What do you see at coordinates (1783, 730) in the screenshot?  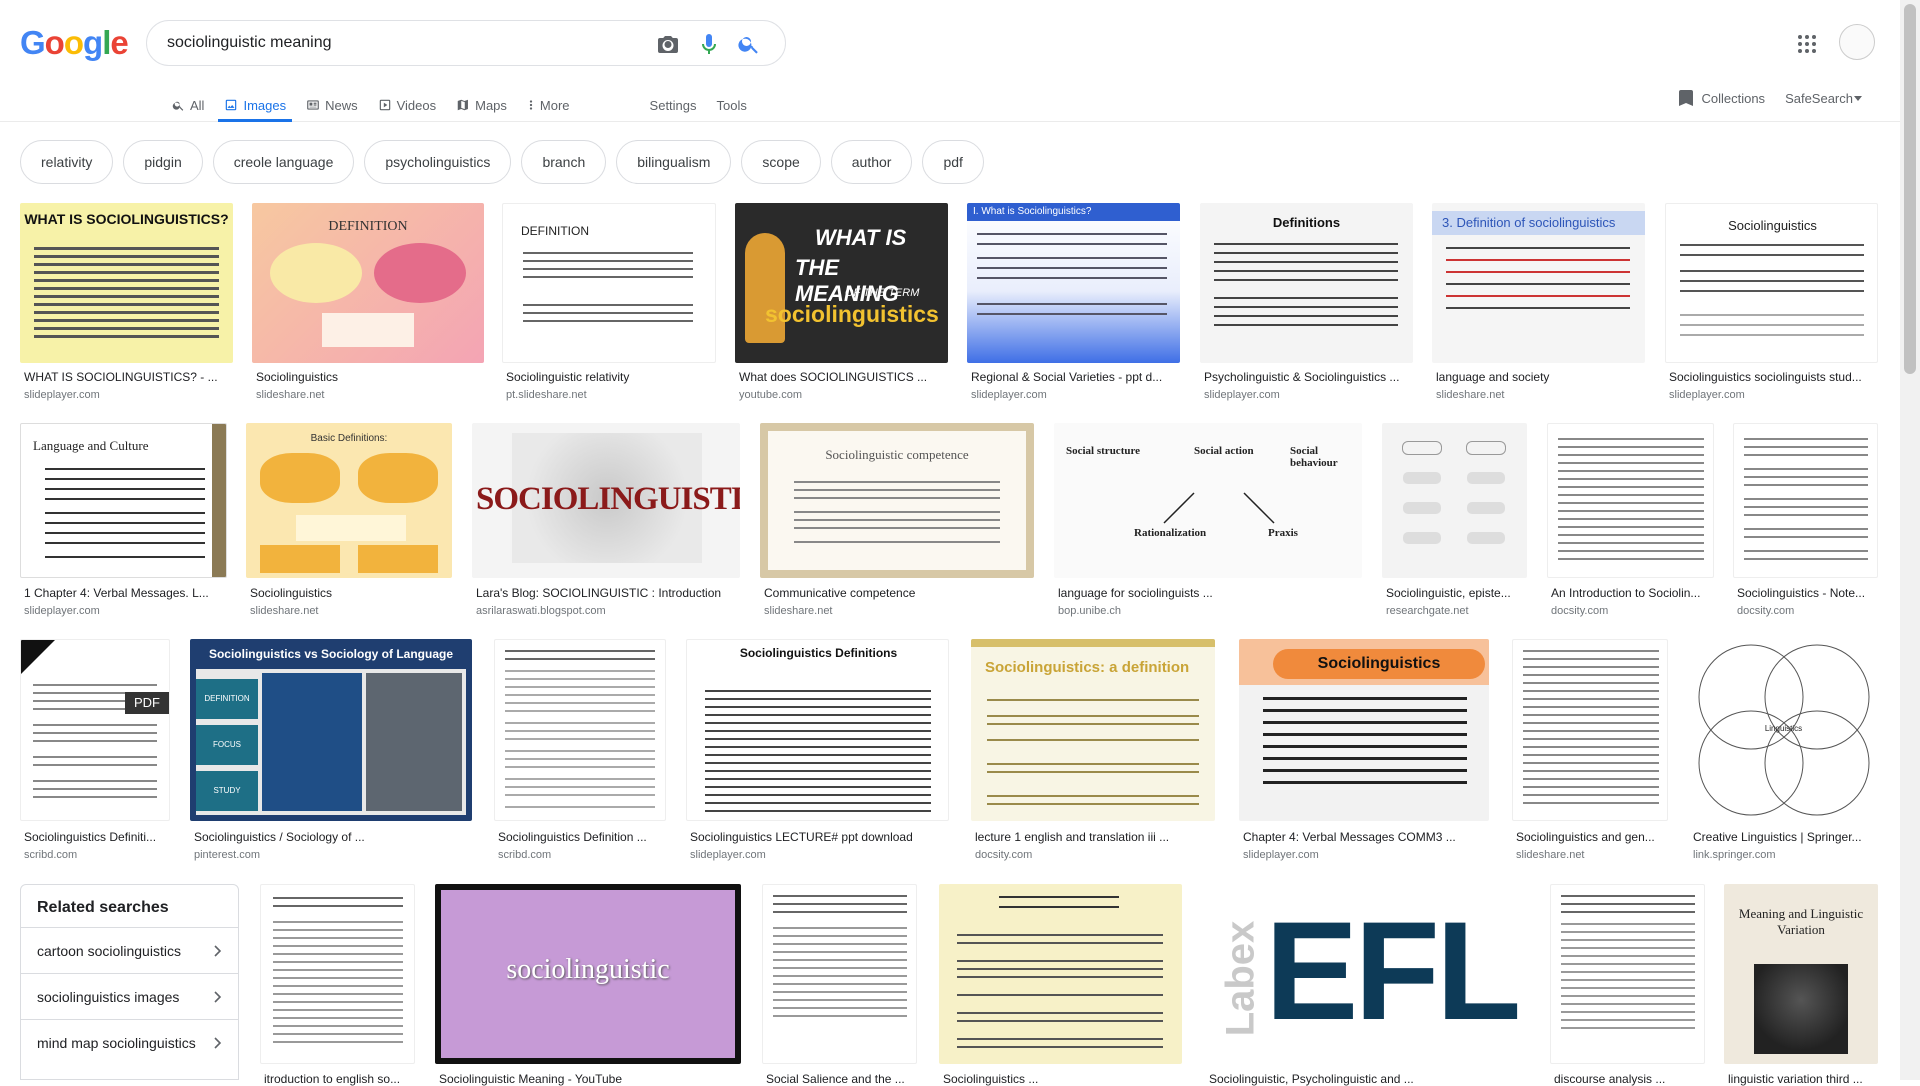 I see `result-thumbnail: Linguistics` at bounding box center [1783, 730].